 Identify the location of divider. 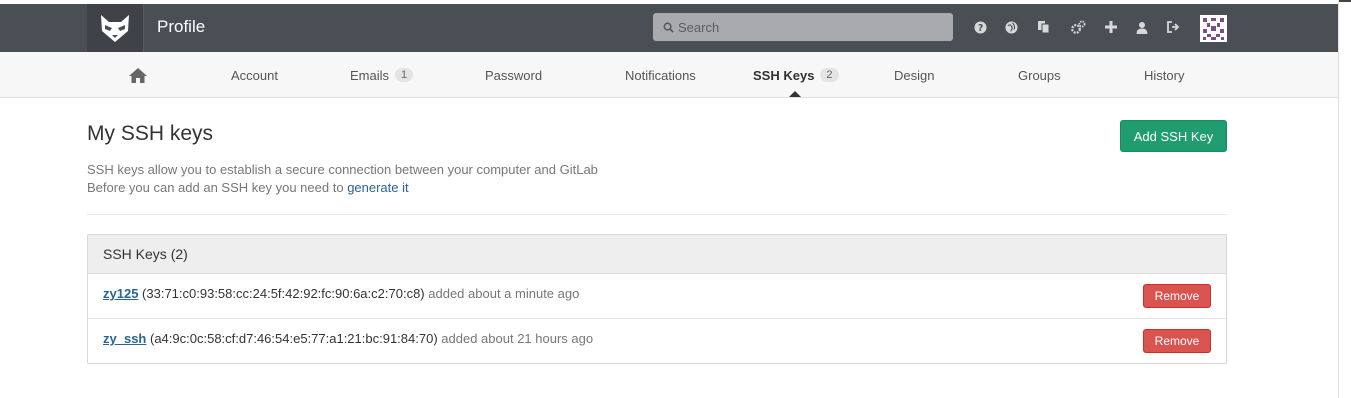
(657, 214).